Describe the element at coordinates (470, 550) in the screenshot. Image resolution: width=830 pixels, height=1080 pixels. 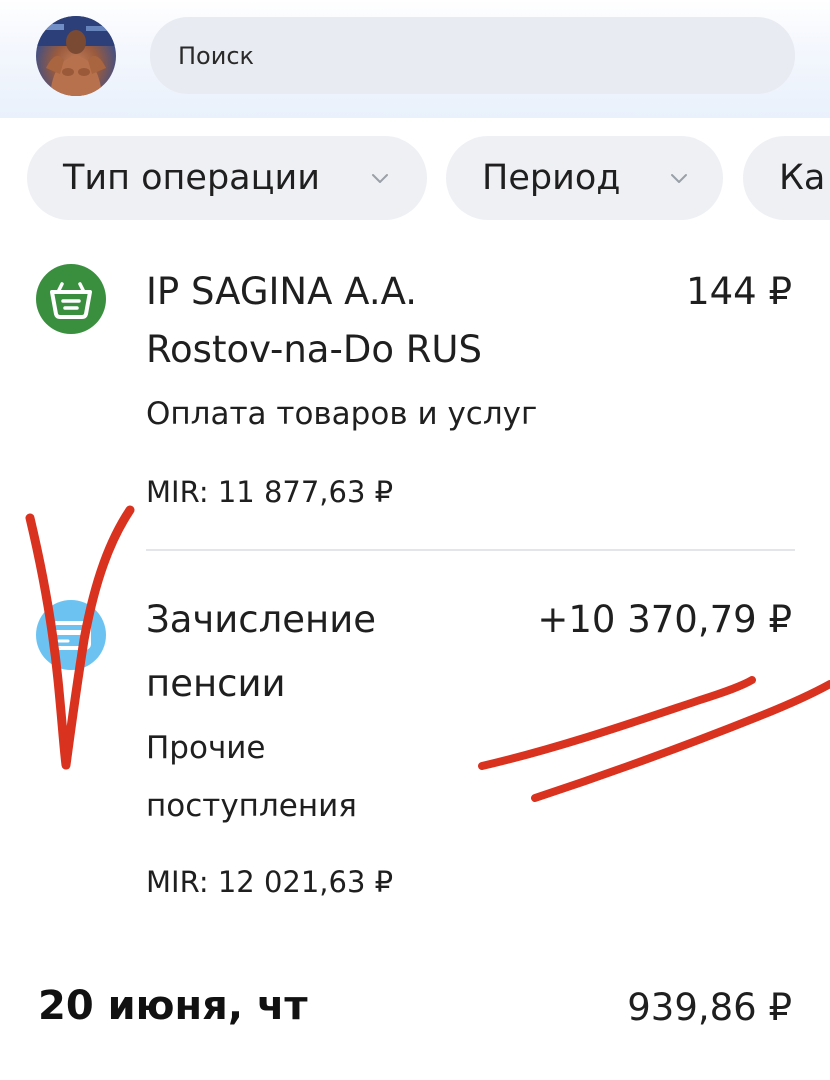
I see `divider` at that location.